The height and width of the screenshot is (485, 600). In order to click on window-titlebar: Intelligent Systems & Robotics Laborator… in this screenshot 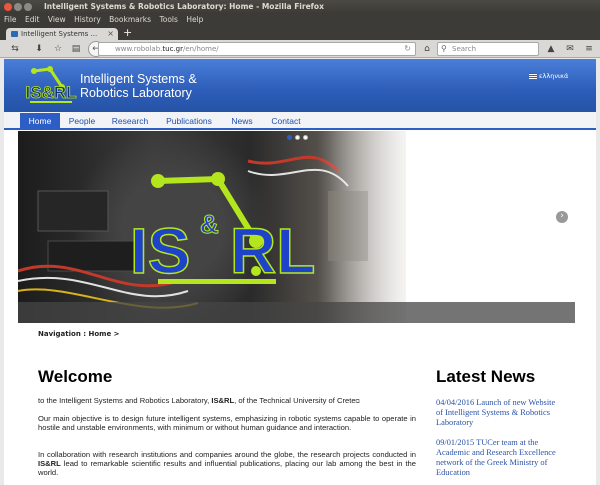, I will do `click(300, 7)`.